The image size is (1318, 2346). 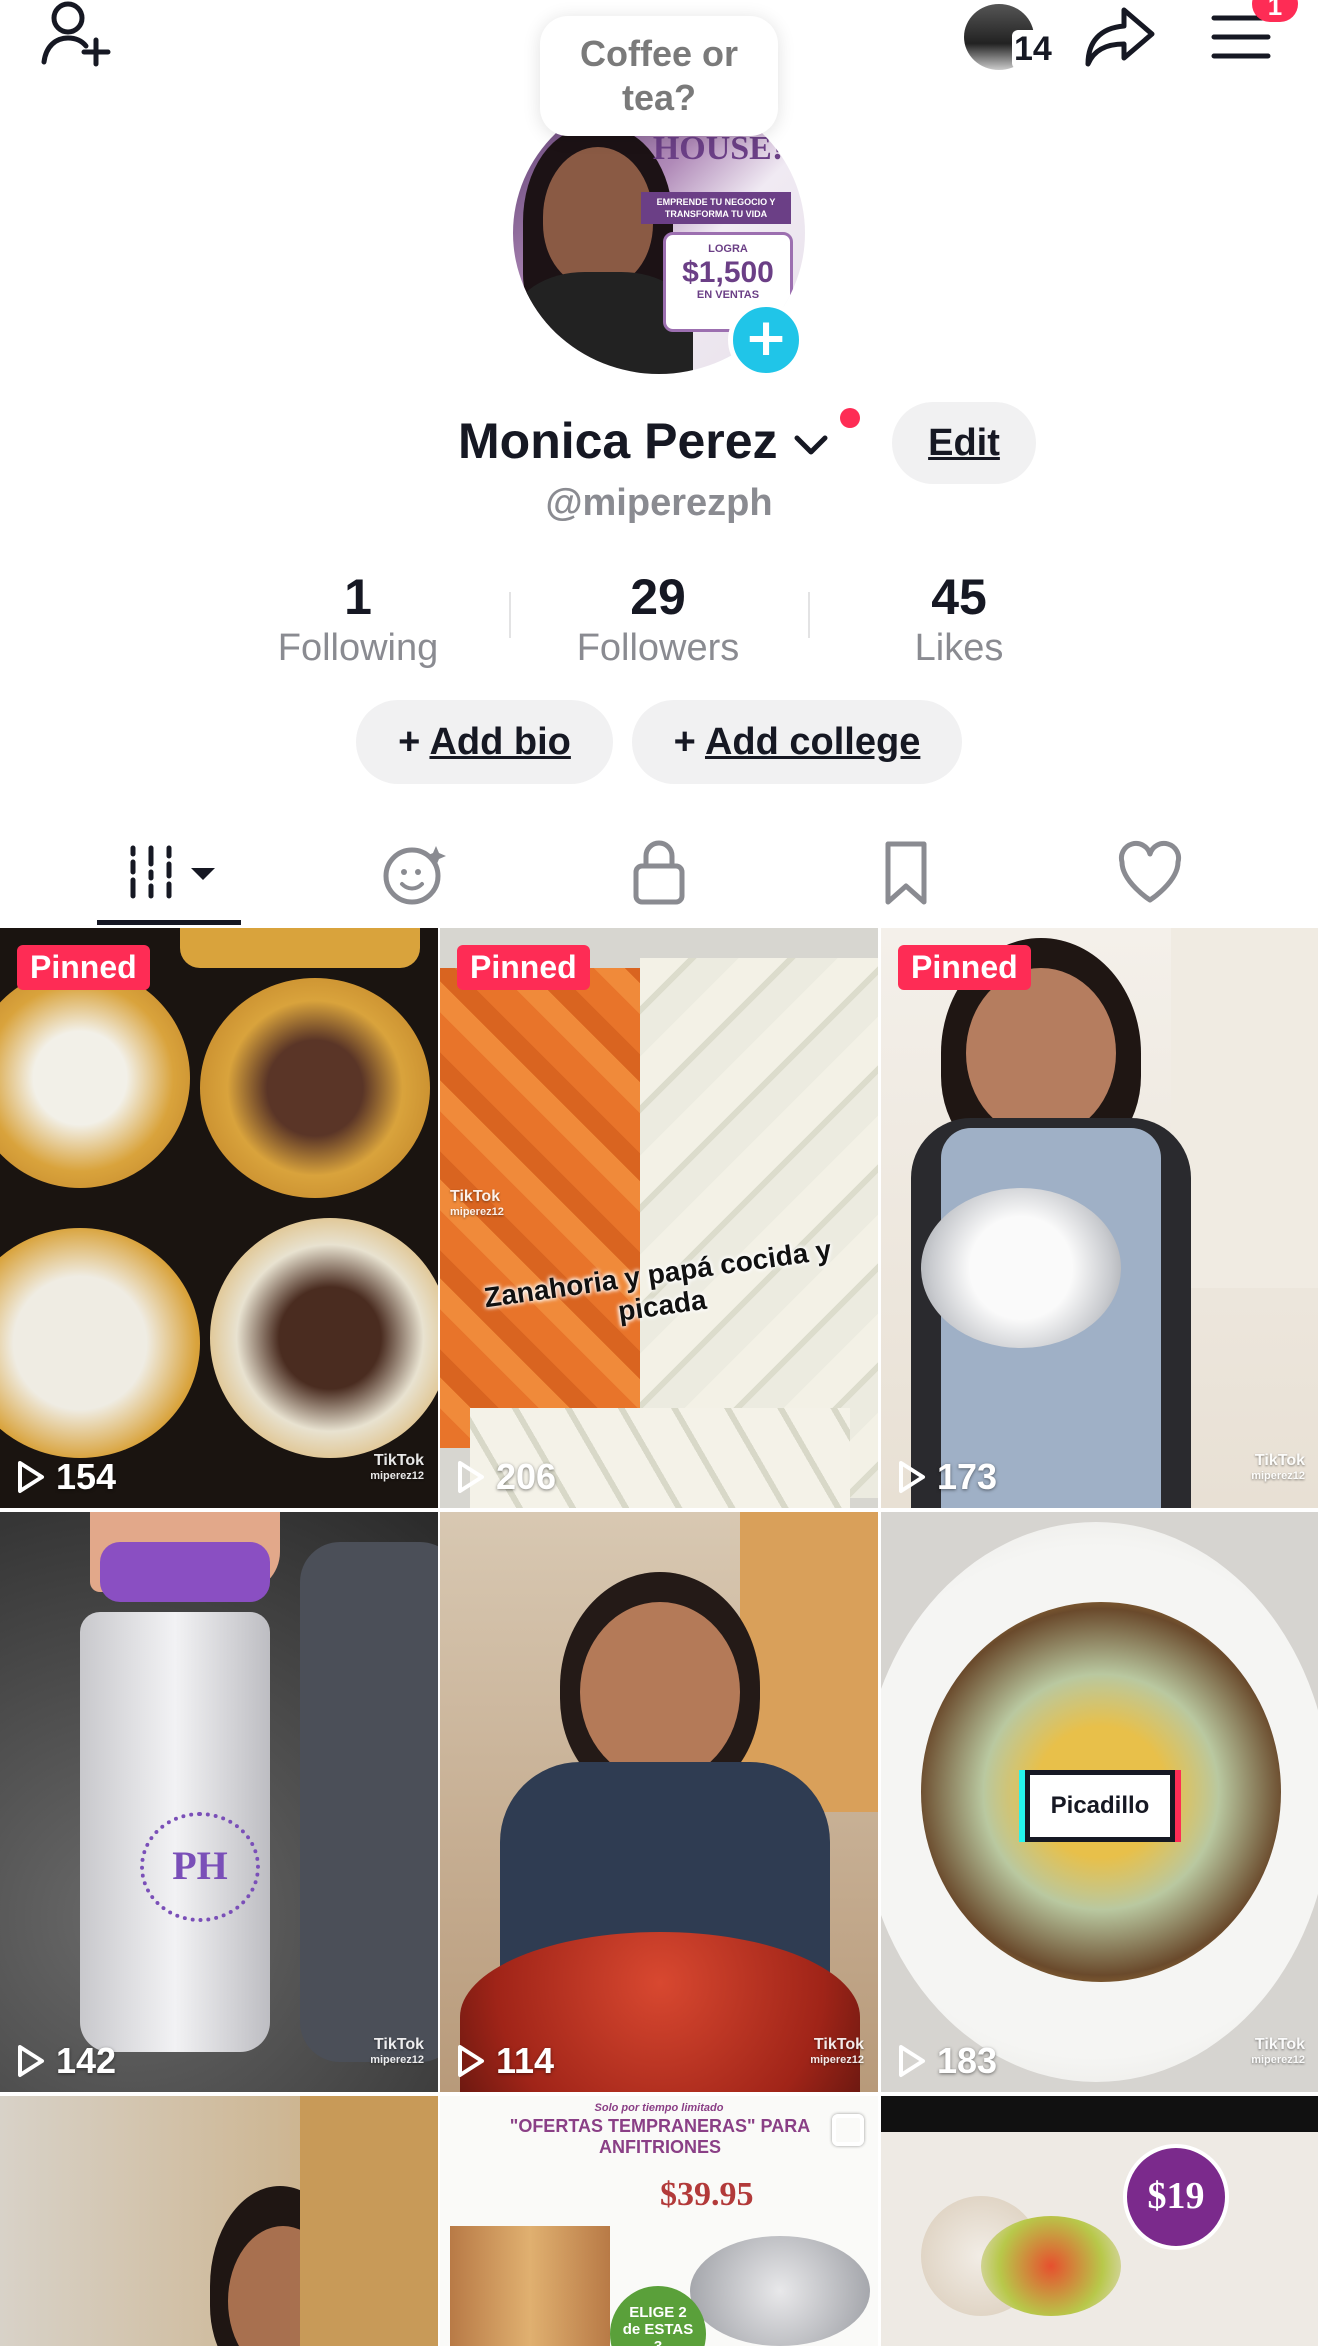 I want to click on stat-likes: 45 Likes, so click(x=959, y=619).